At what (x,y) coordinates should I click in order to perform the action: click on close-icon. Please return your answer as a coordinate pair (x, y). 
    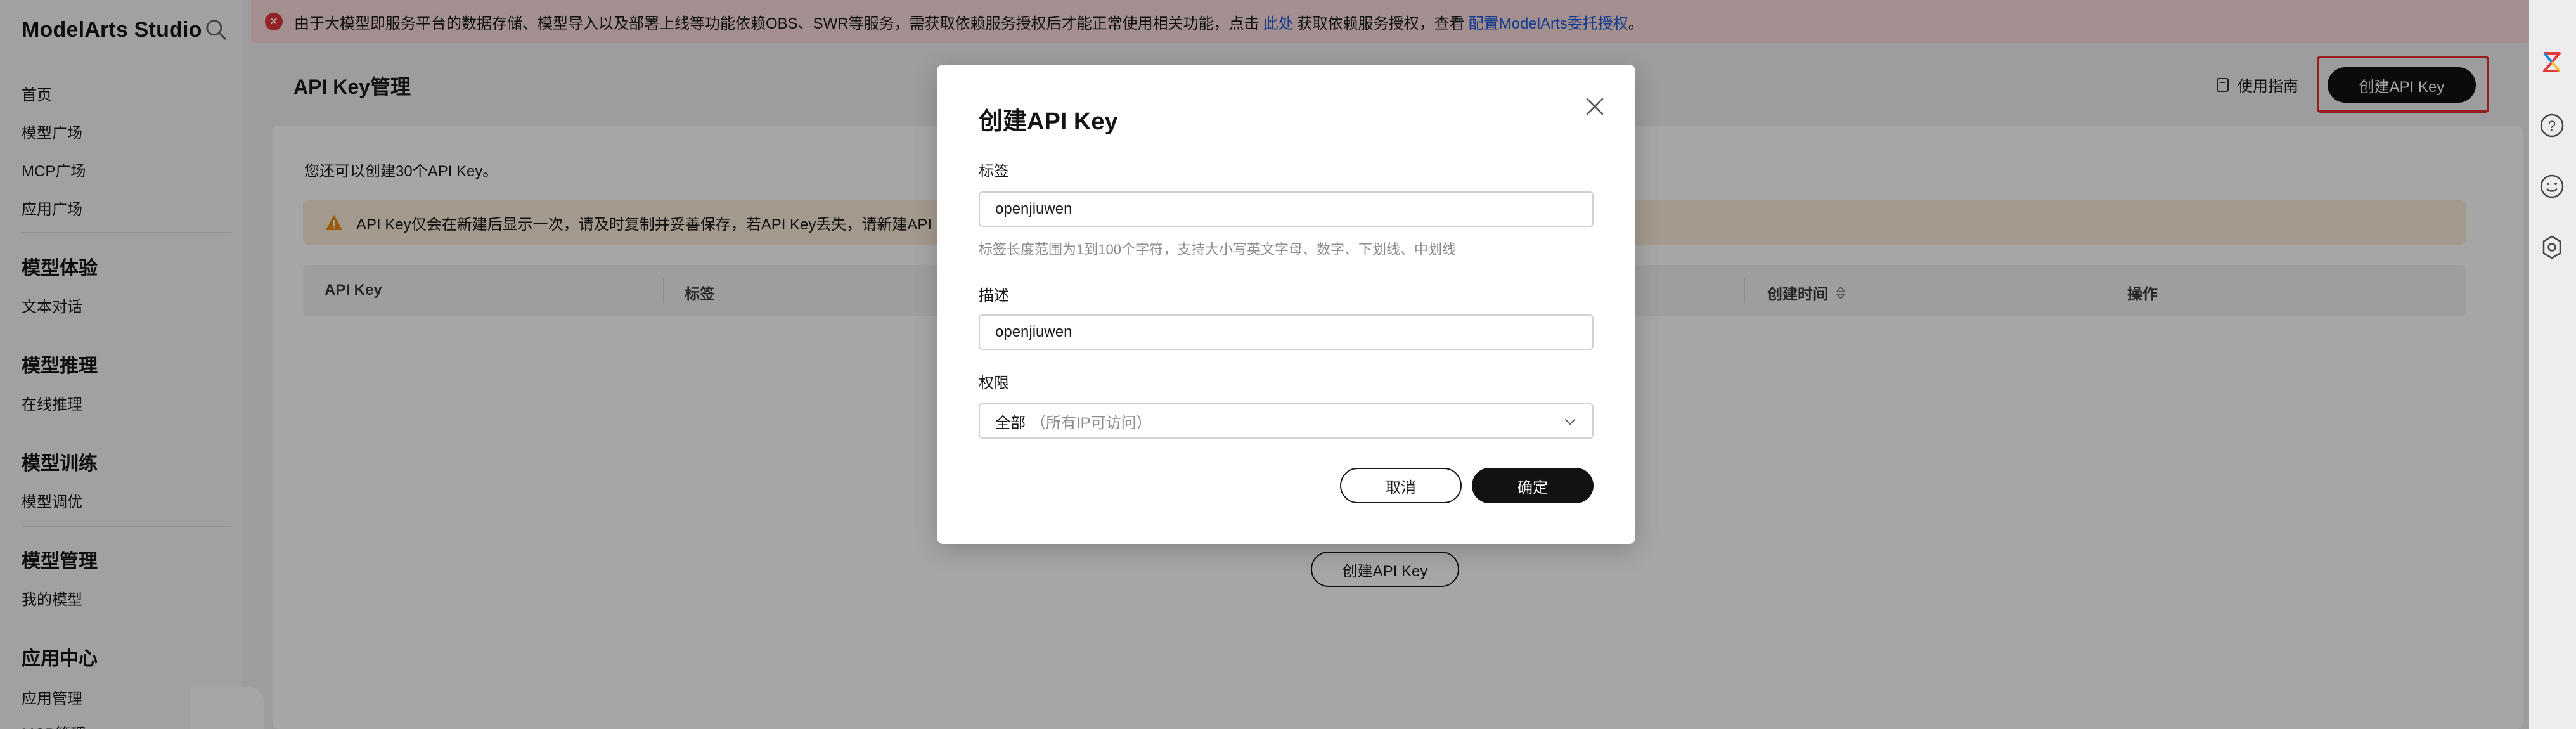
    Looking at the image, I should click on (1595, 106).